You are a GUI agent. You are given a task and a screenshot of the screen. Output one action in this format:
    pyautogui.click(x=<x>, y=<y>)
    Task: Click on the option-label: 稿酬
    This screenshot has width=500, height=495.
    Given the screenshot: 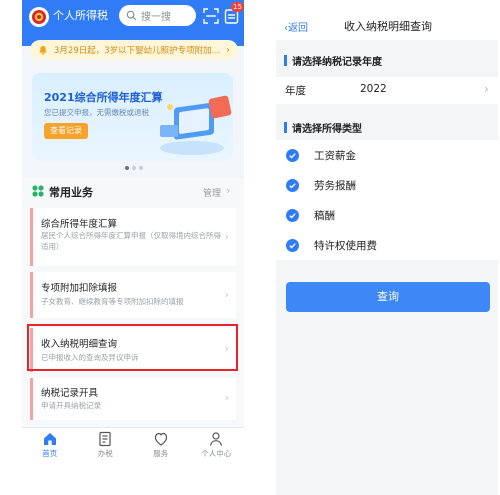 What is the action you would take?
    pyautogui.click(x=324, y=215)
    